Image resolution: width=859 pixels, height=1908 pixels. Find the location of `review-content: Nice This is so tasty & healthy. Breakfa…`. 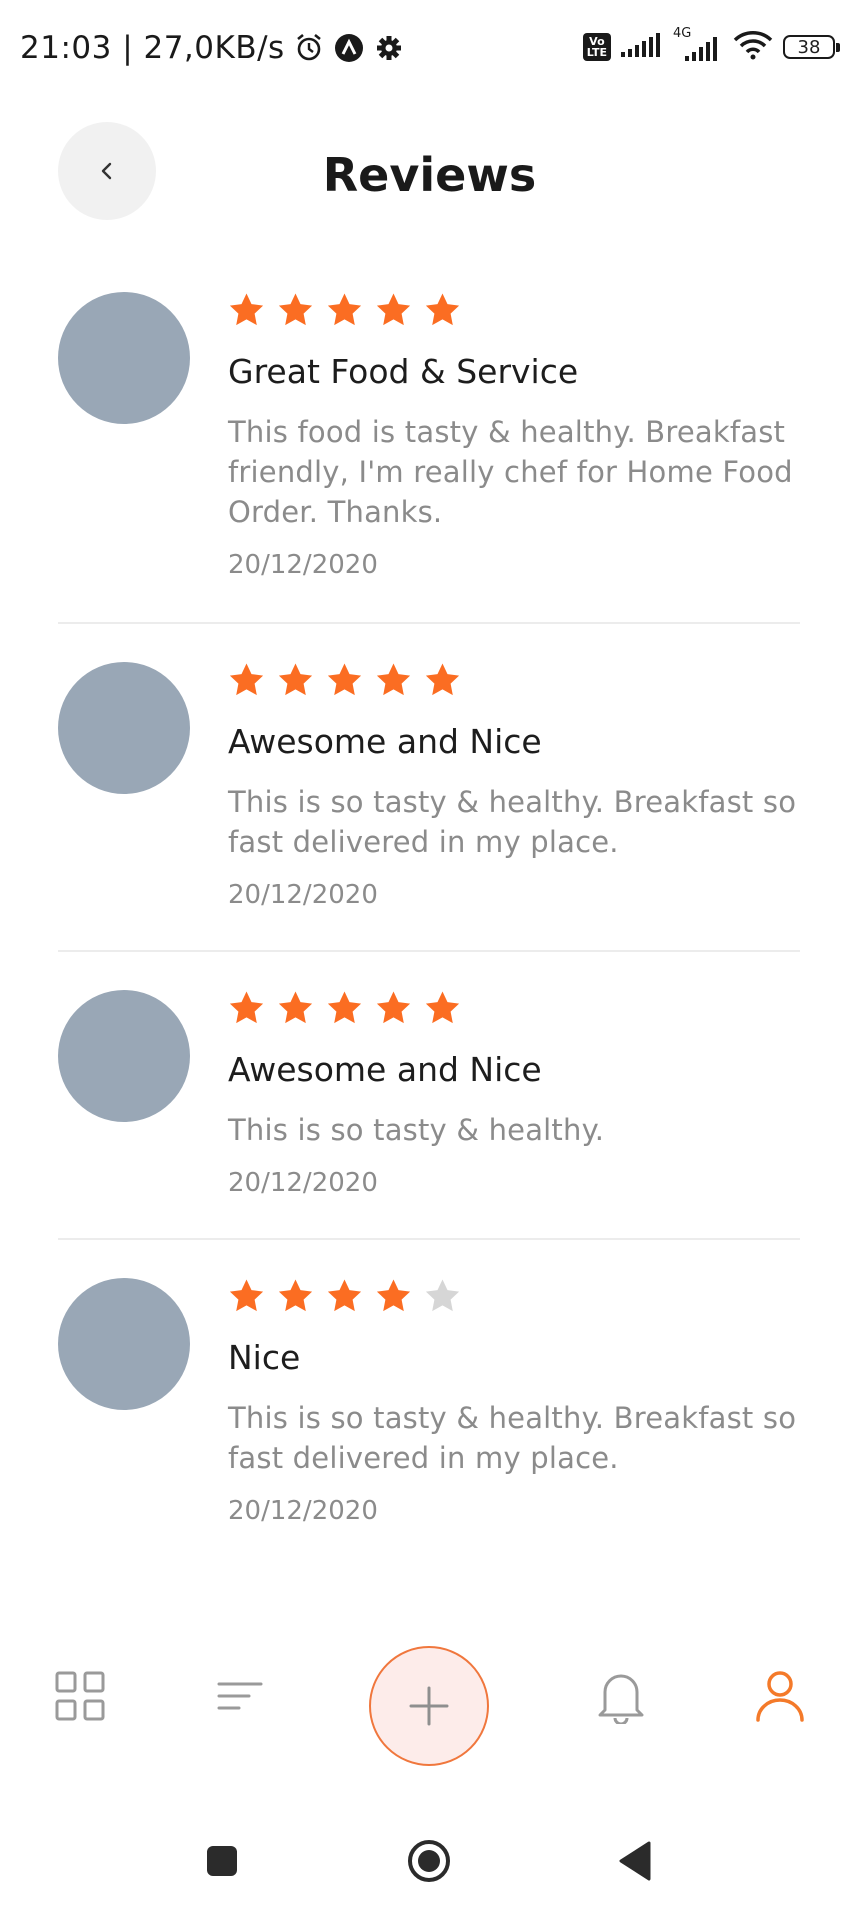

review-content: Nice This is so tasty & healthy. Breakfa… is located at coordinates (514, 1403).